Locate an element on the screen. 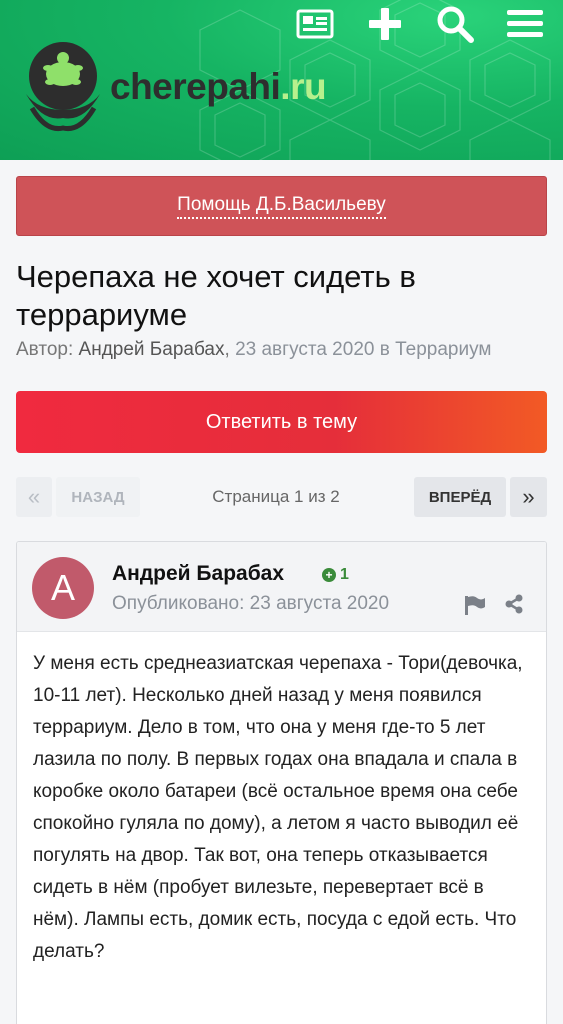 The height and width of the screenshot is (1024, 563). topic-date: 23 августа 2020 is located at coordinates (305, 349).